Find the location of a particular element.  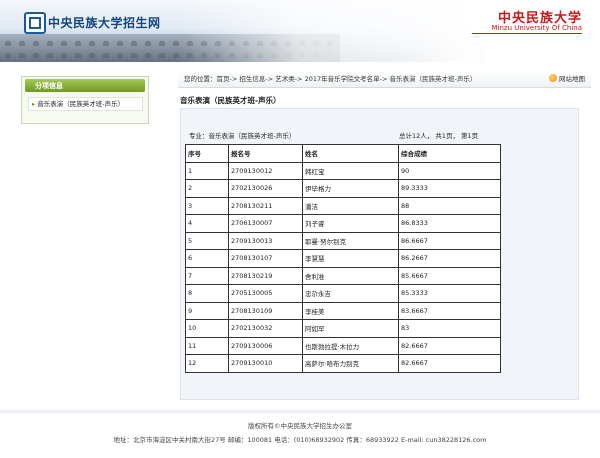

cell-name: 舍利准 is located at coordinates (350, 275).